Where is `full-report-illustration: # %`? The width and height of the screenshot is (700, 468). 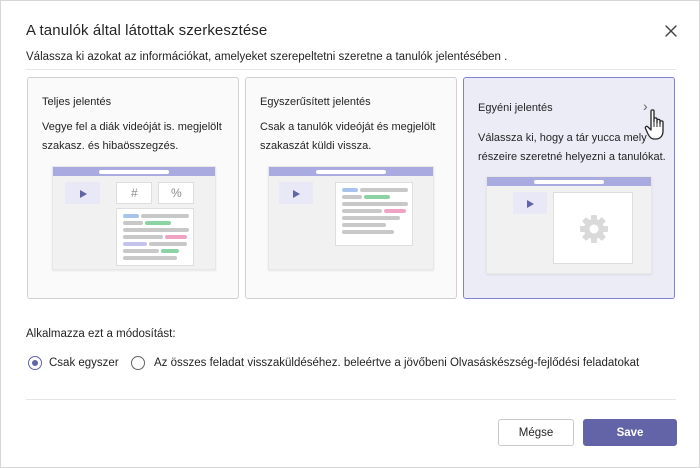 full-report-illustration: # % is located at coordinates (134, 218).